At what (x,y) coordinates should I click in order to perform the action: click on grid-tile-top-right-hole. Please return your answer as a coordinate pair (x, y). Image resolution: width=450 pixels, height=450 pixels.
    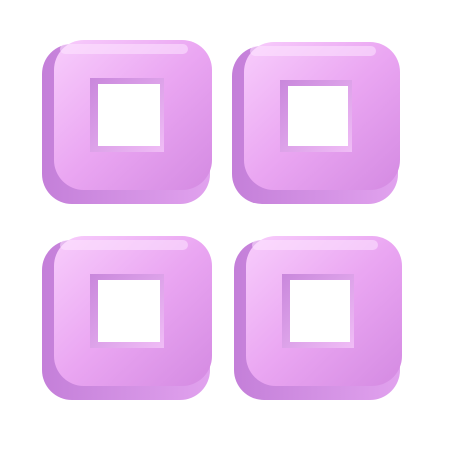
    Looking at the image, I should click on (318, 116).